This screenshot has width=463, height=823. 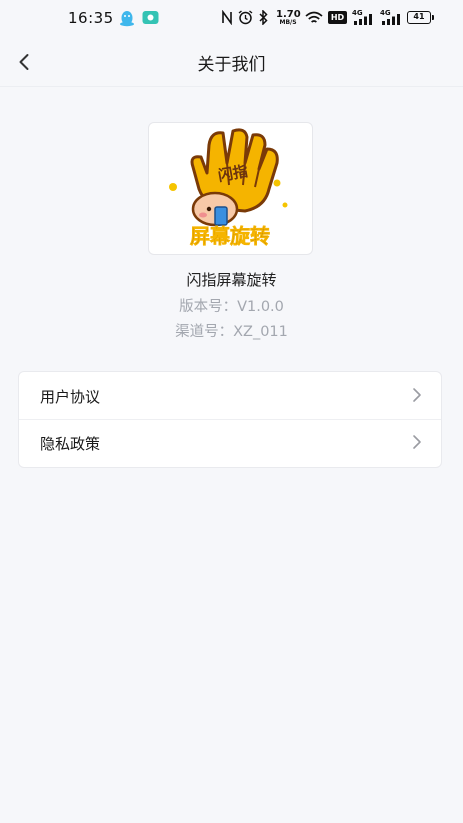 What do you see at coordinates (127, 19) in the screenshot?
I see `qq-notification-icon` at bounding box center [127, 19].